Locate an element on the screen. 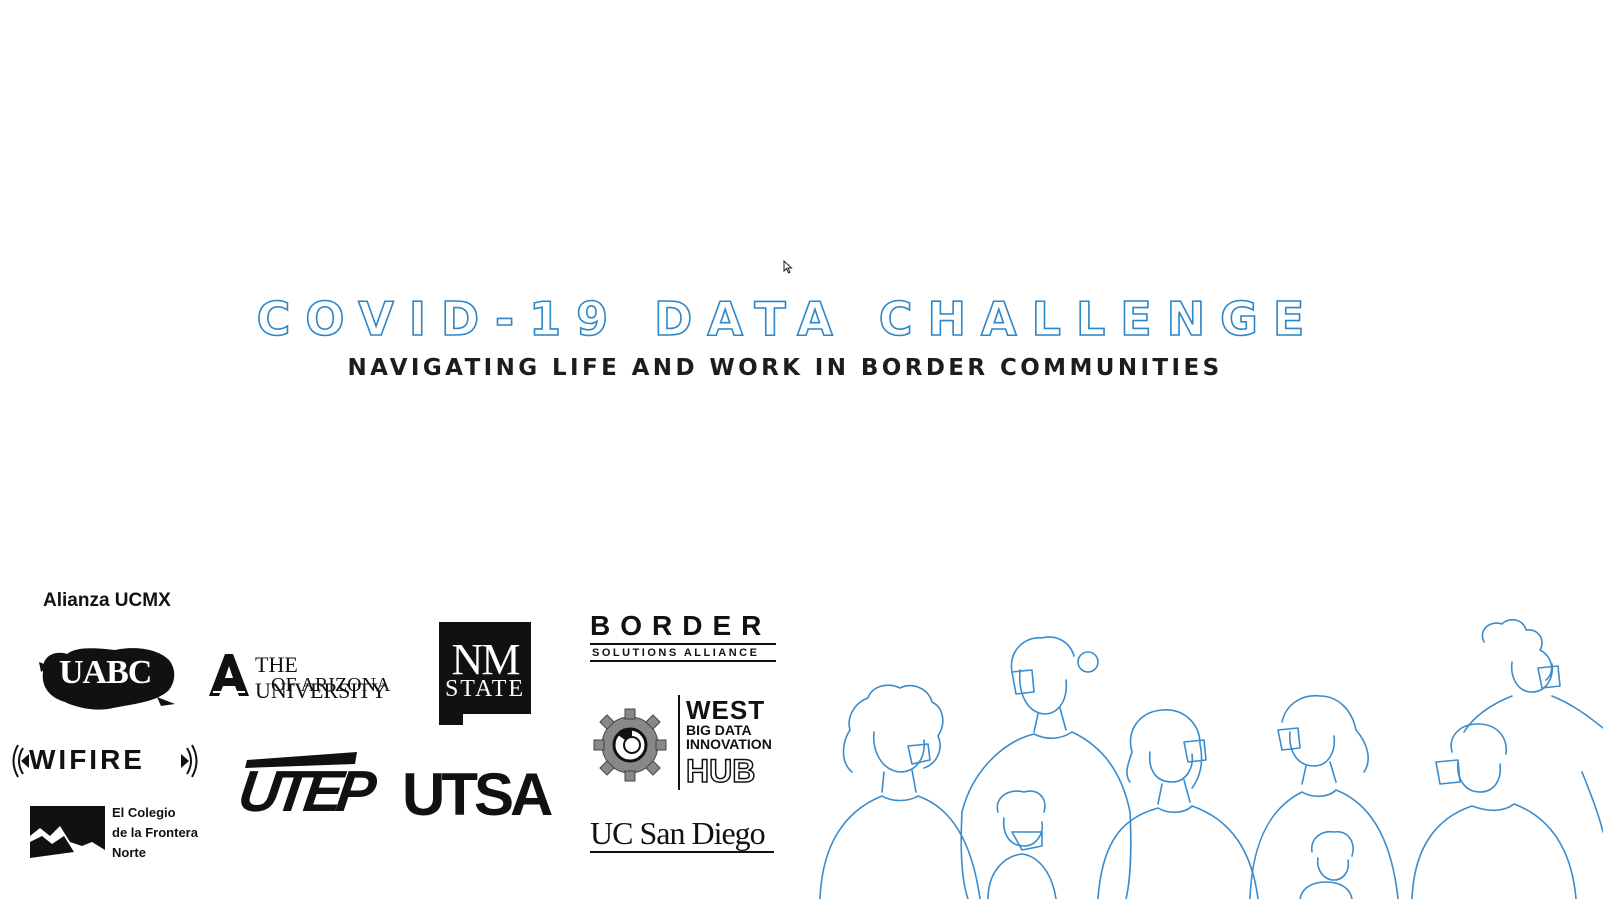  mouse-cursor-icon is located at coordinates (788, 267).